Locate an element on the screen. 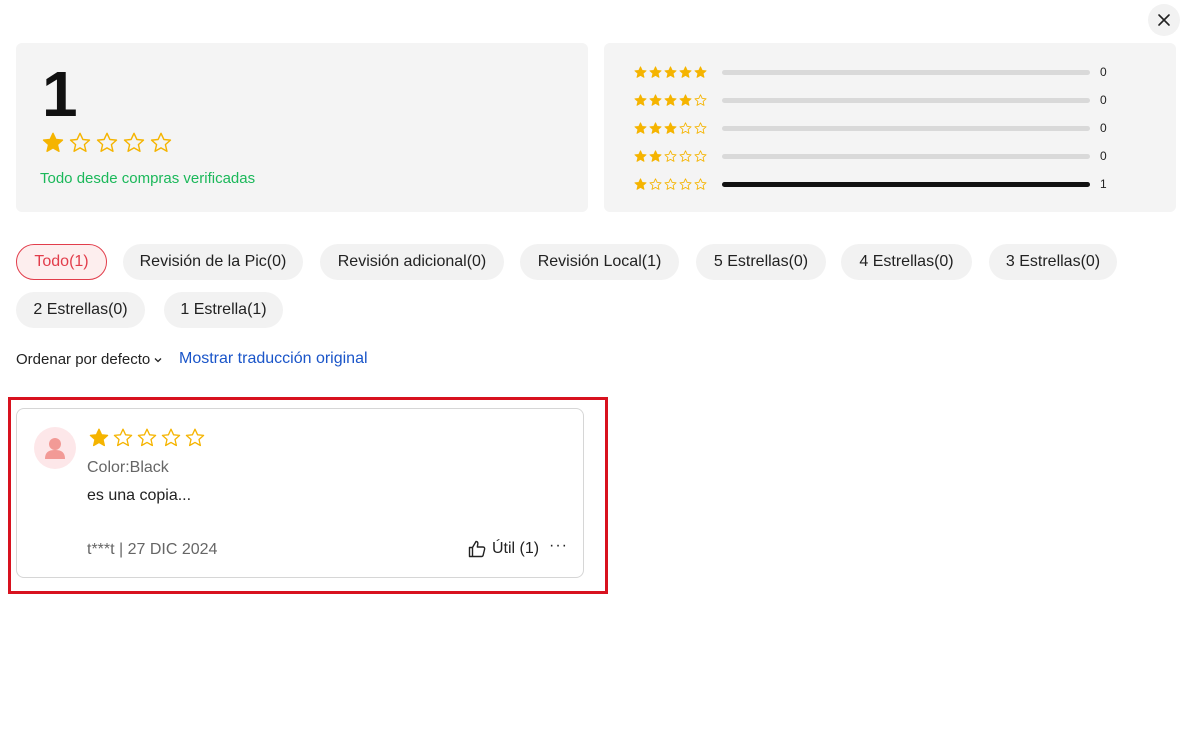 The width and height of the screenshot is (1189, 750). more-options-button: ··· is located at coordinates (558, 546).